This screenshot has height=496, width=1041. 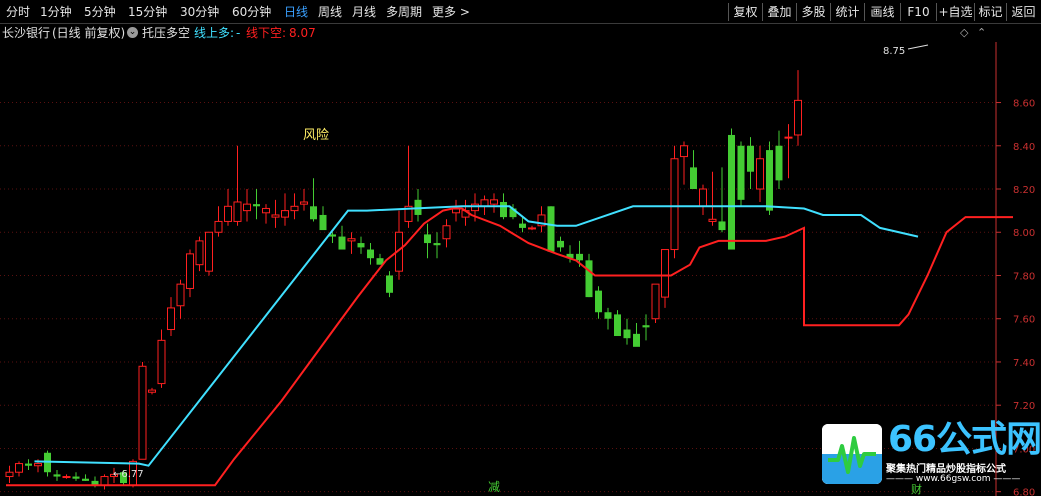 What do you see at coordinates (166, 33) in the screenshot?
I see `indicator-name: 托压多空` at bounding box center [166, 33].